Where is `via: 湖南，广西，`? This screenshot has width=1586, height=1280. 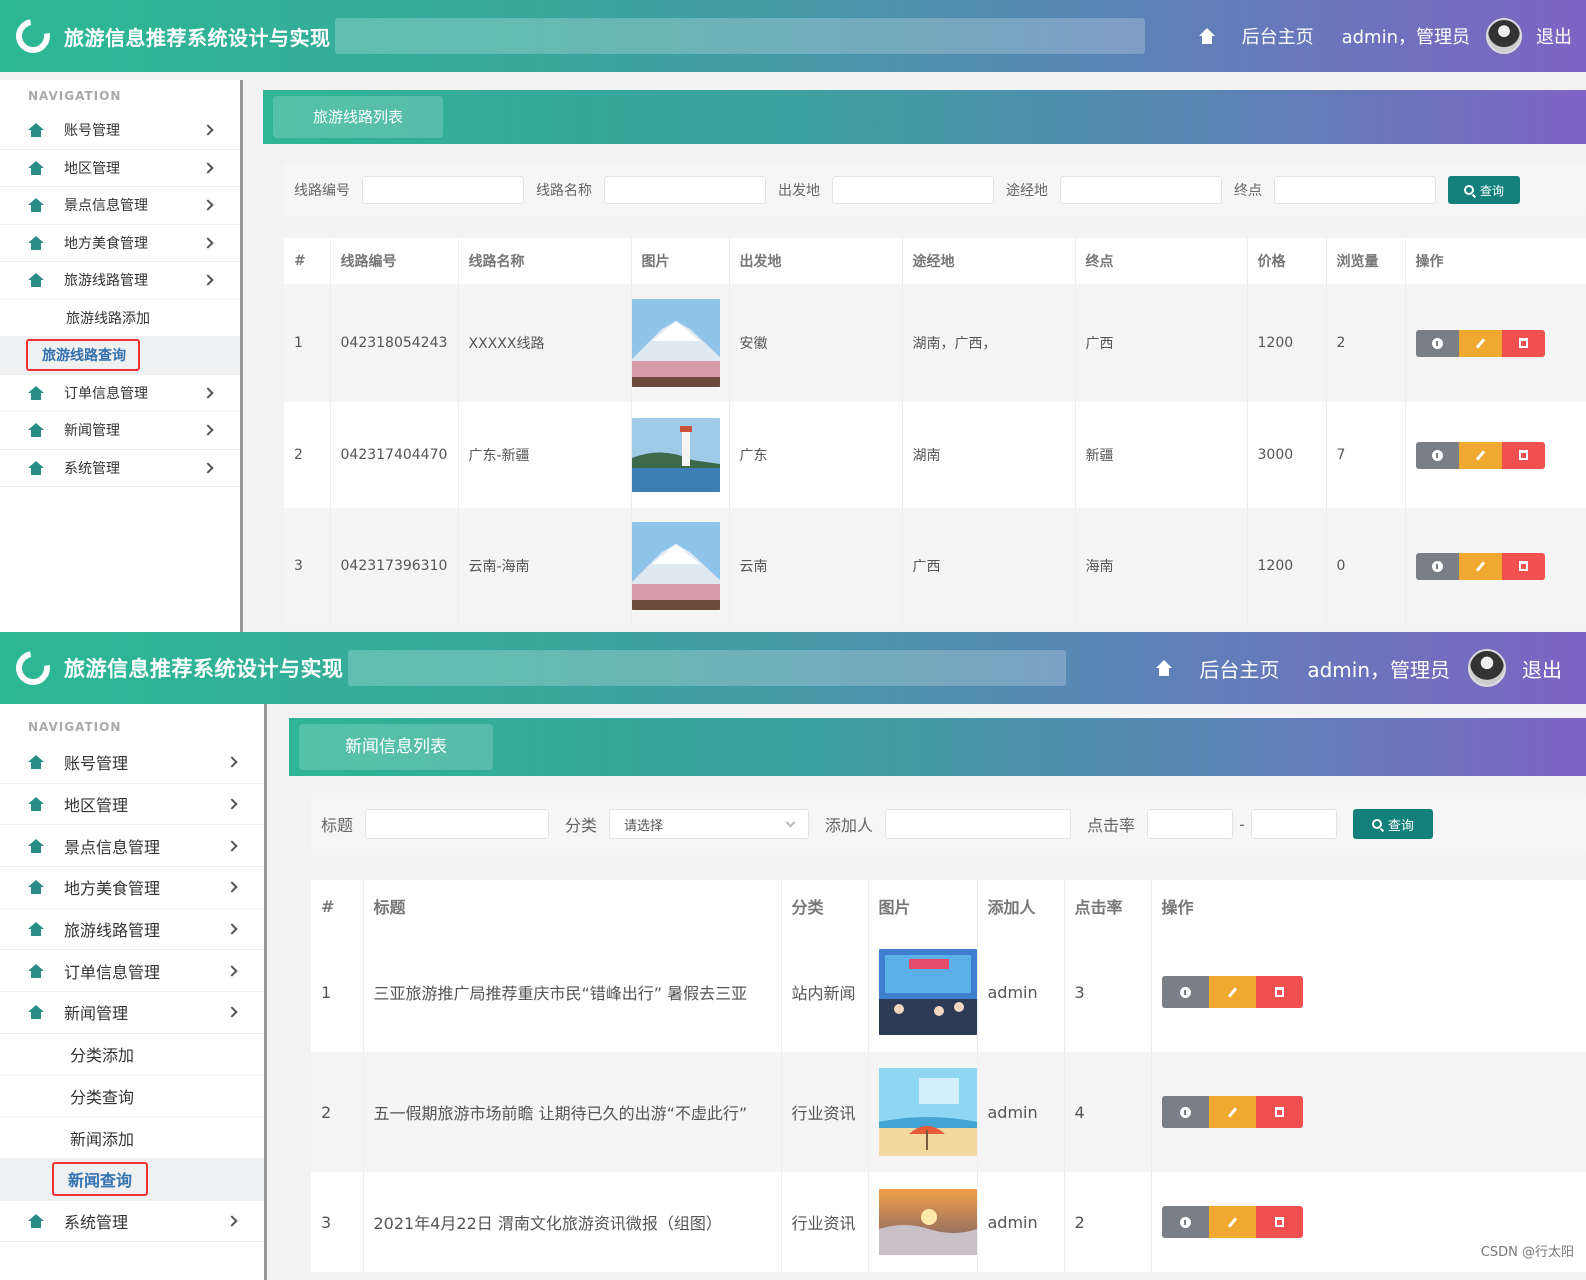
via: 湖南，广西， is located at coordinates (989, 343).